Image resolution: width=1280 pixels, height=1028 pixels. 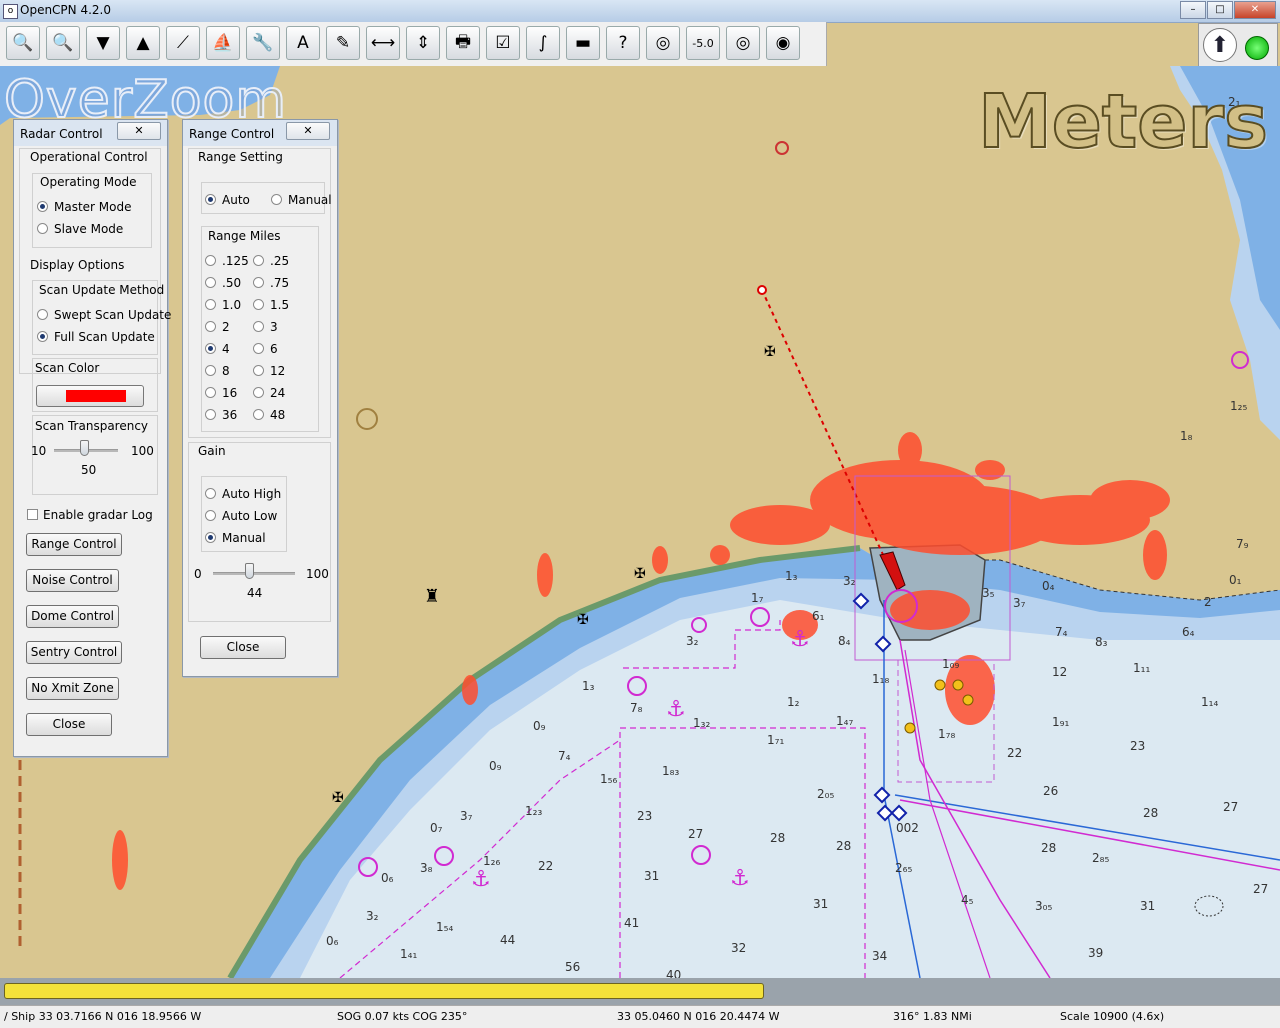 I want to click on svg-text: 1₄₇, so click(x=844, y=721).